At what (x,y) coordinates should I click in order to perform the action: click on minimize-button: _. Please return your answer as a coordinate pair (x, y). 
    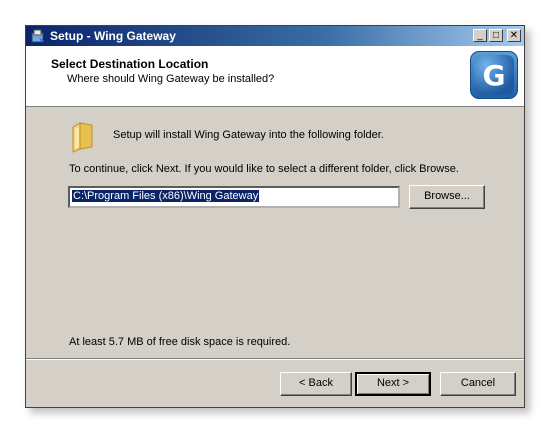
    Looking at the image, I should click on (480, 35).